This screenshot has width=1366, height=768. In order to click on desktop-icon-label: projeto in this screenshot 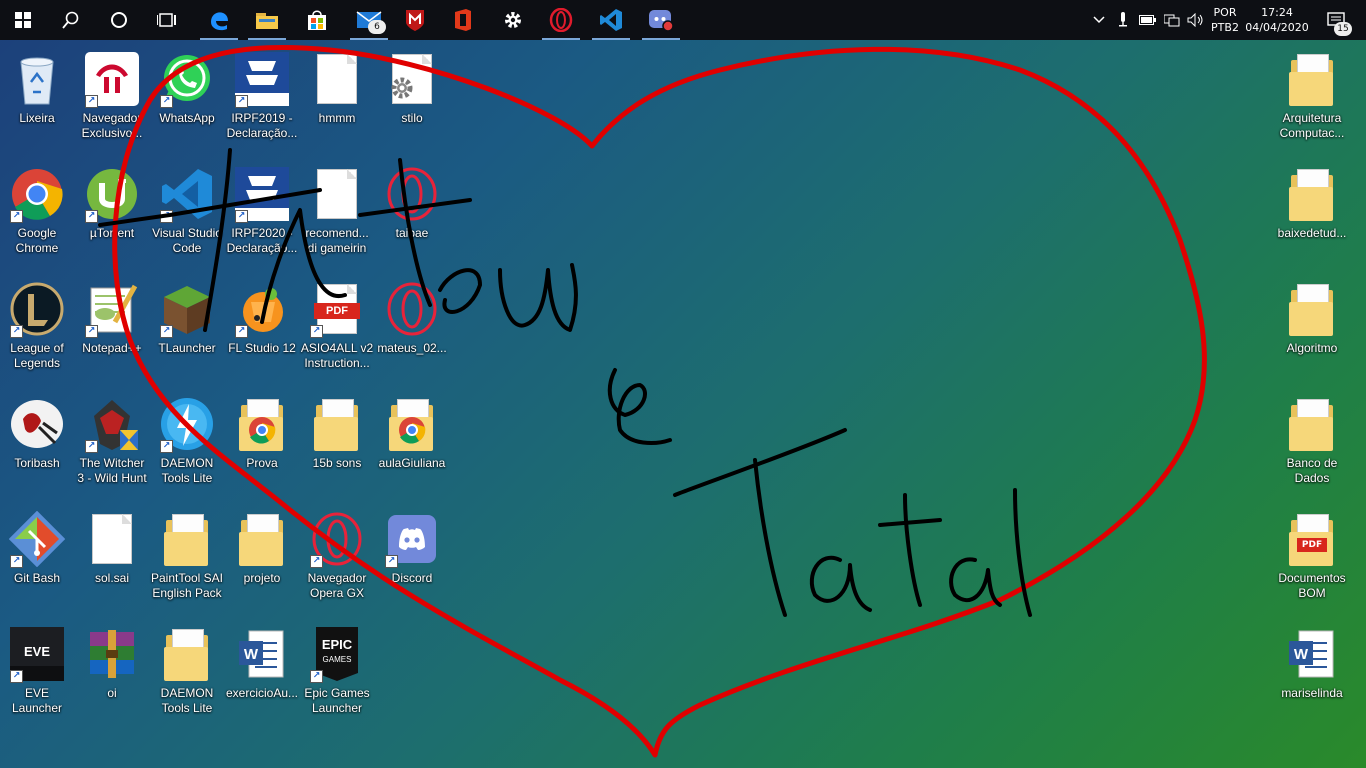, I will do `click(262, 578)`.